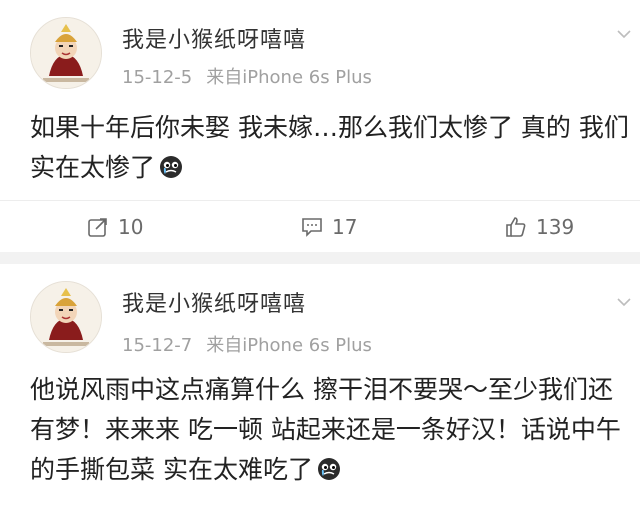 The width and height of the screenshot is (640, 508). What do you see at coordinates (312, 227) in the screenshot?
I see `comment-icon` at bounding box center [312, 227].